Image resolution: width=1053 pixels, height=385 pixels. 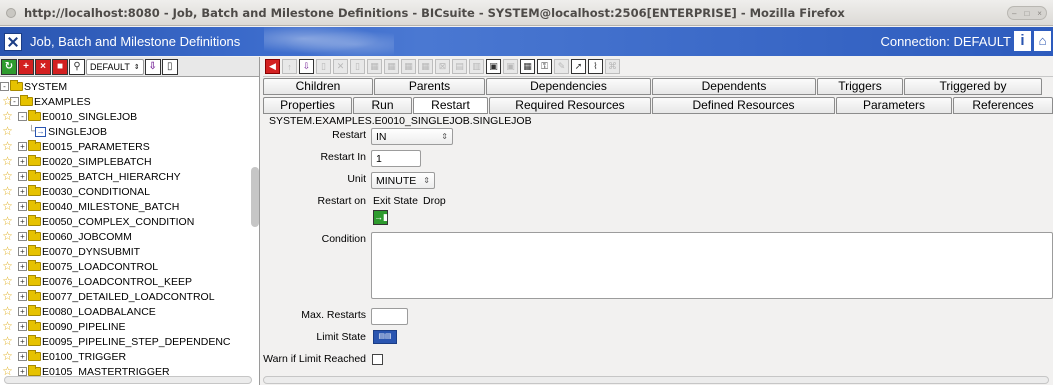 What do you see at coordinates (1014, 13) in the screenshot?
I see `minimize-icon: –` at bounding box center [1014, 13].